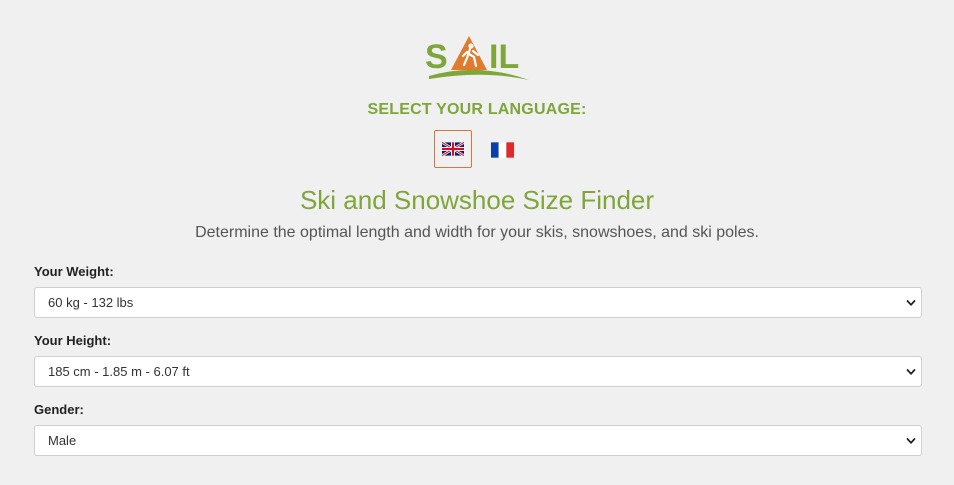 The image size is (954, 485). I want to click on page-title: Ski and Snowshoe Size Finder, so click(477, 200).